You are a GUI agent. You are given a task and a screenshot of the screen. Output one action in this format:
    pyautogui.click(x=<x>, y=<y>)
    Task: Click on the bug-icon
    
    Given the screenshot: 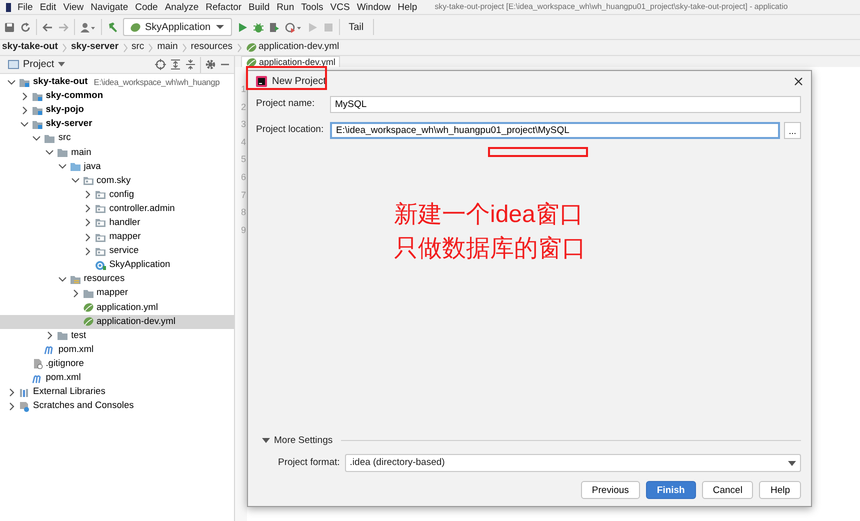 What is the action you would take?
    pyautogui.click(x=258, y=27)
    